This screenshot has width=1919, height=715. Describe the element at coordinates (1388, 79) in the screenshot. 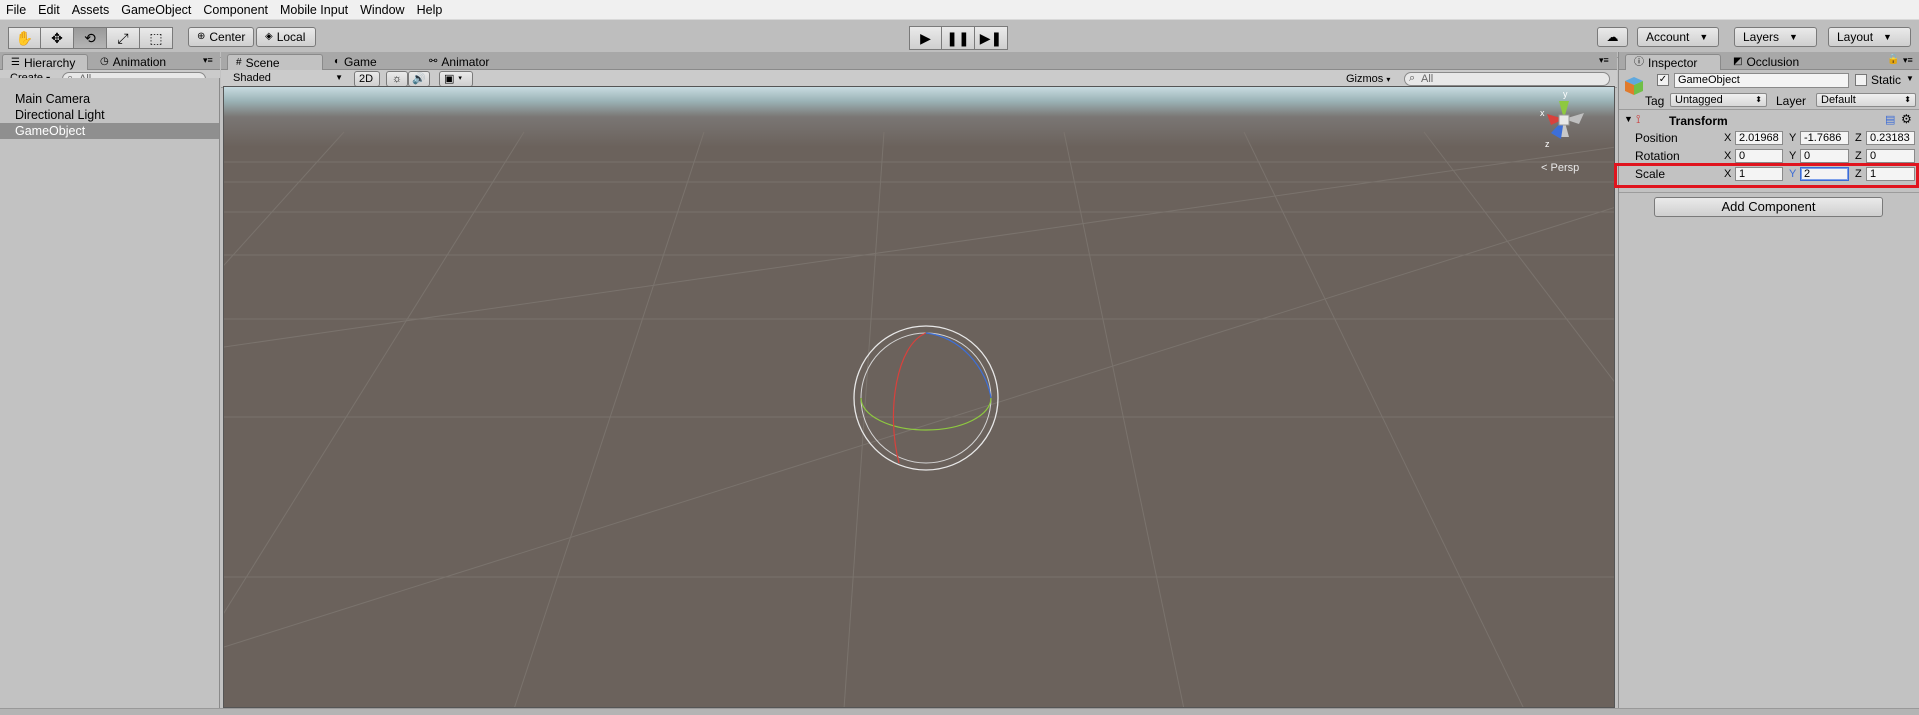

I see `chevron-down-icon: ▾` at that location.